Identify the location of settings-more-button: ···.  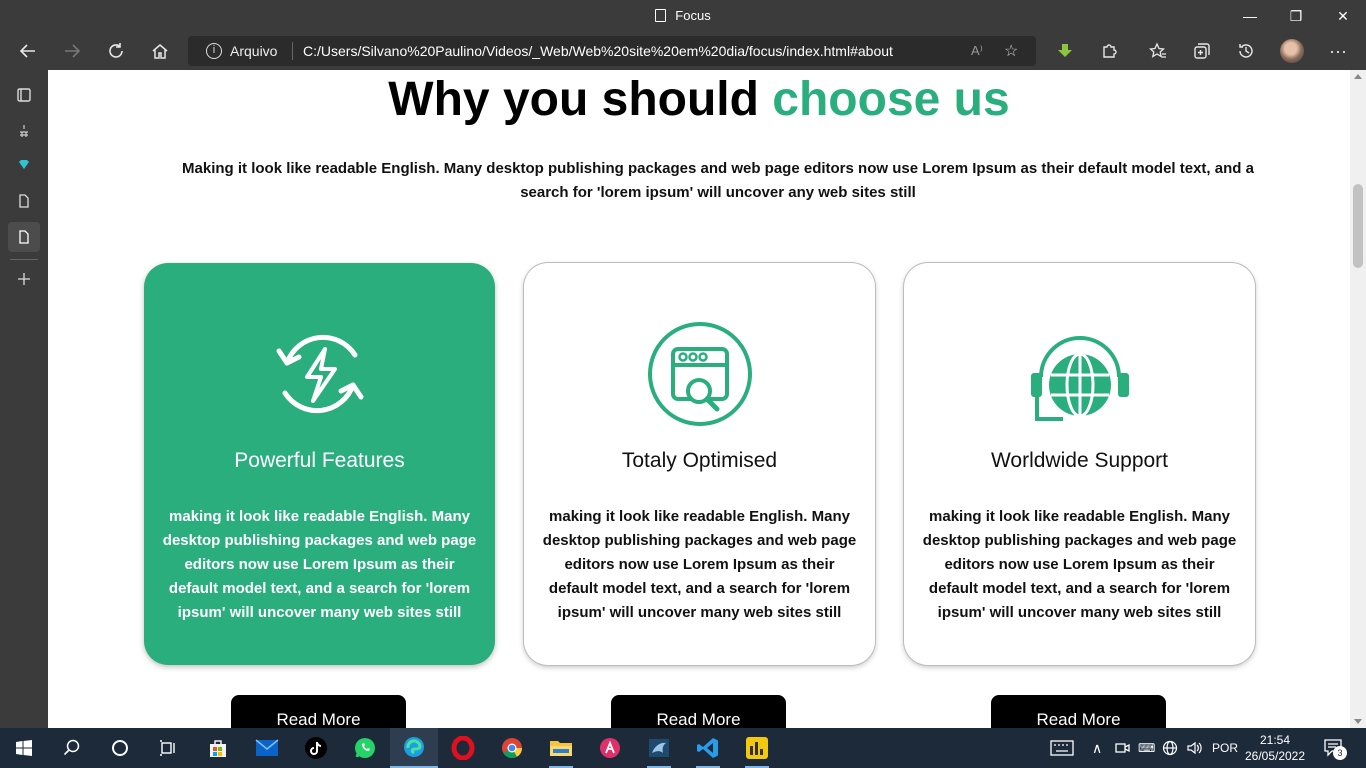
(1338, 51).